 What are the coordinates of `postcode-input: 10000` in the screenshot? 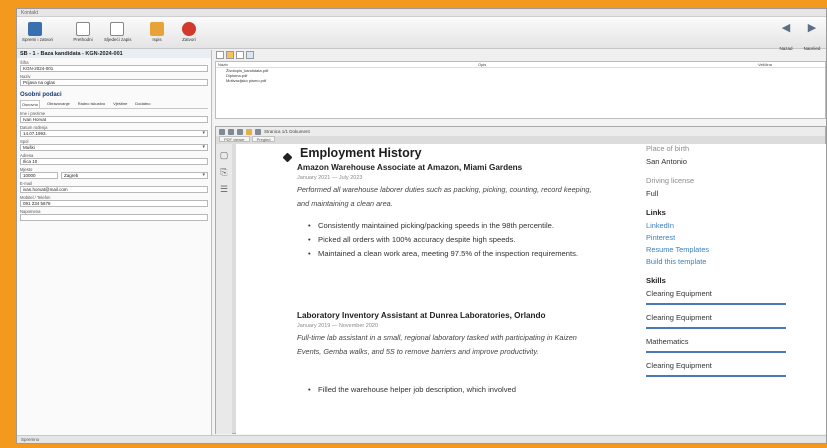 It's located at (39, 175).